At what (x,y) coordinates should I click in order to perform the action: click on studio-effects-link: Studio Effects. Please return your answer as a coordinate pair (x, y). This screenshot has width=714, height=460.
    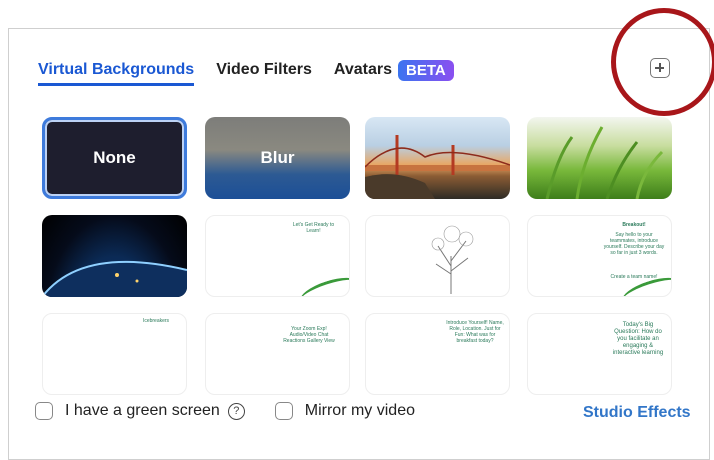
    Looking at the image, I should click on (637, 413).